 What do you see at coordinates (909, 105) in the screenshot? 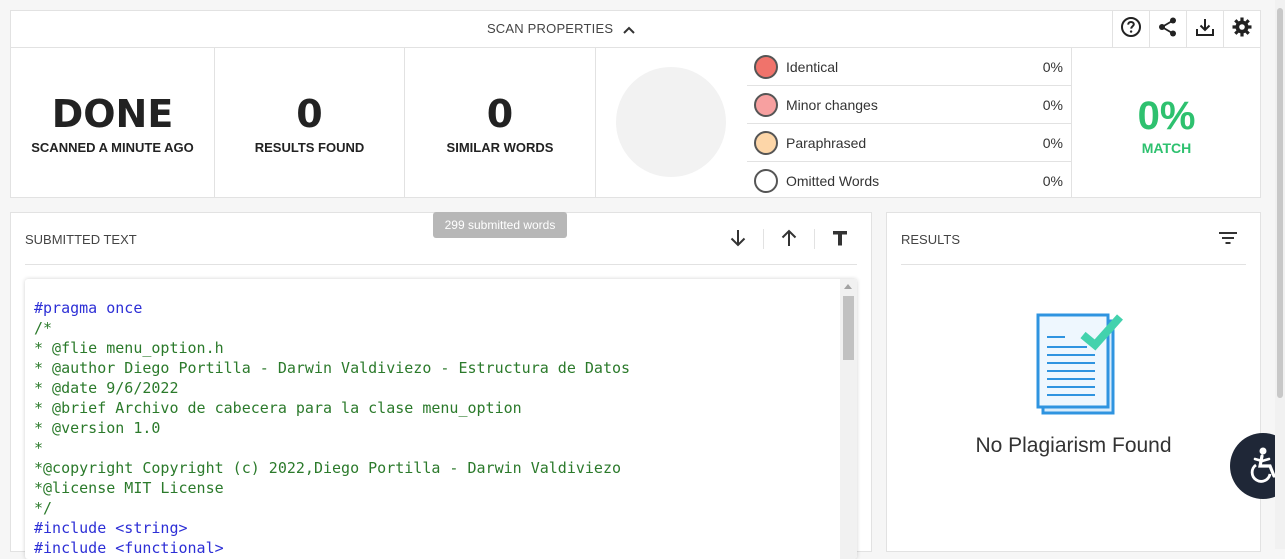
I see `legend-row-minor-changes: Minor changes 0%` at bounding box center [909, 105].